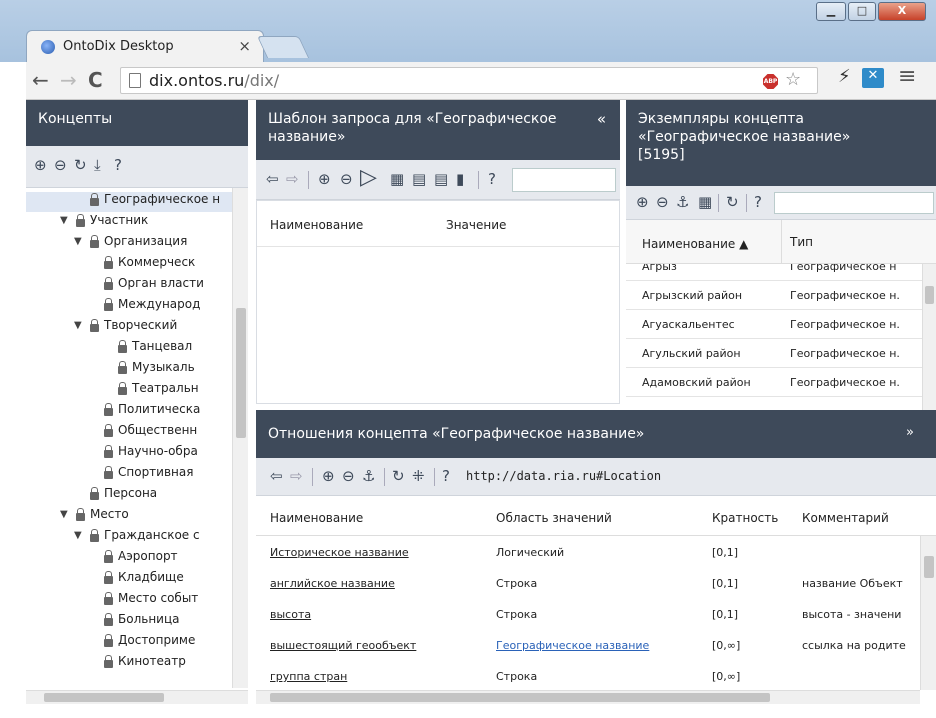  I want to click on instance-name: Адамовский район, so click(710, 382).